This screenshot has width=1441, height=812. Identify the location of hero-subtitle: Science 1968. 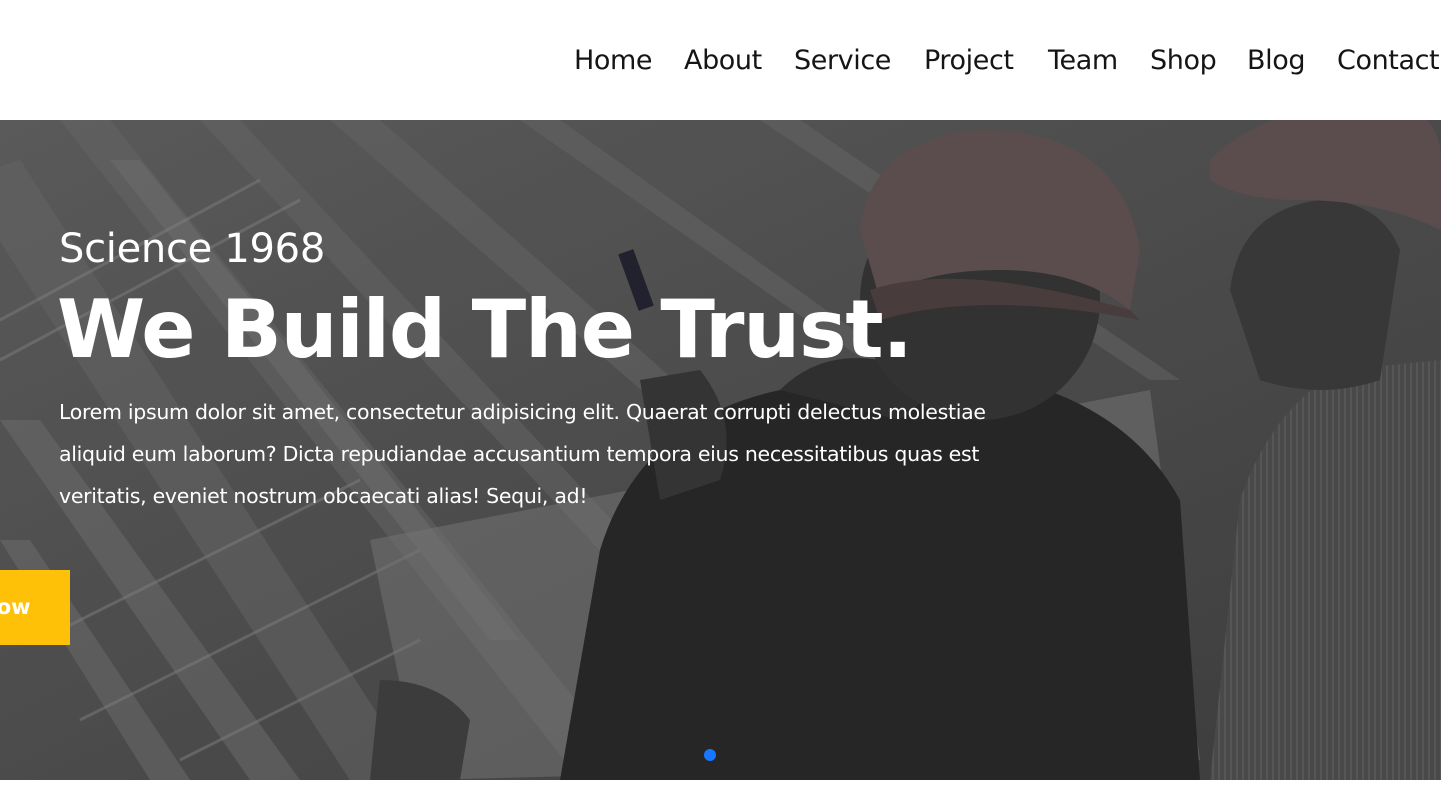
(192, 249).